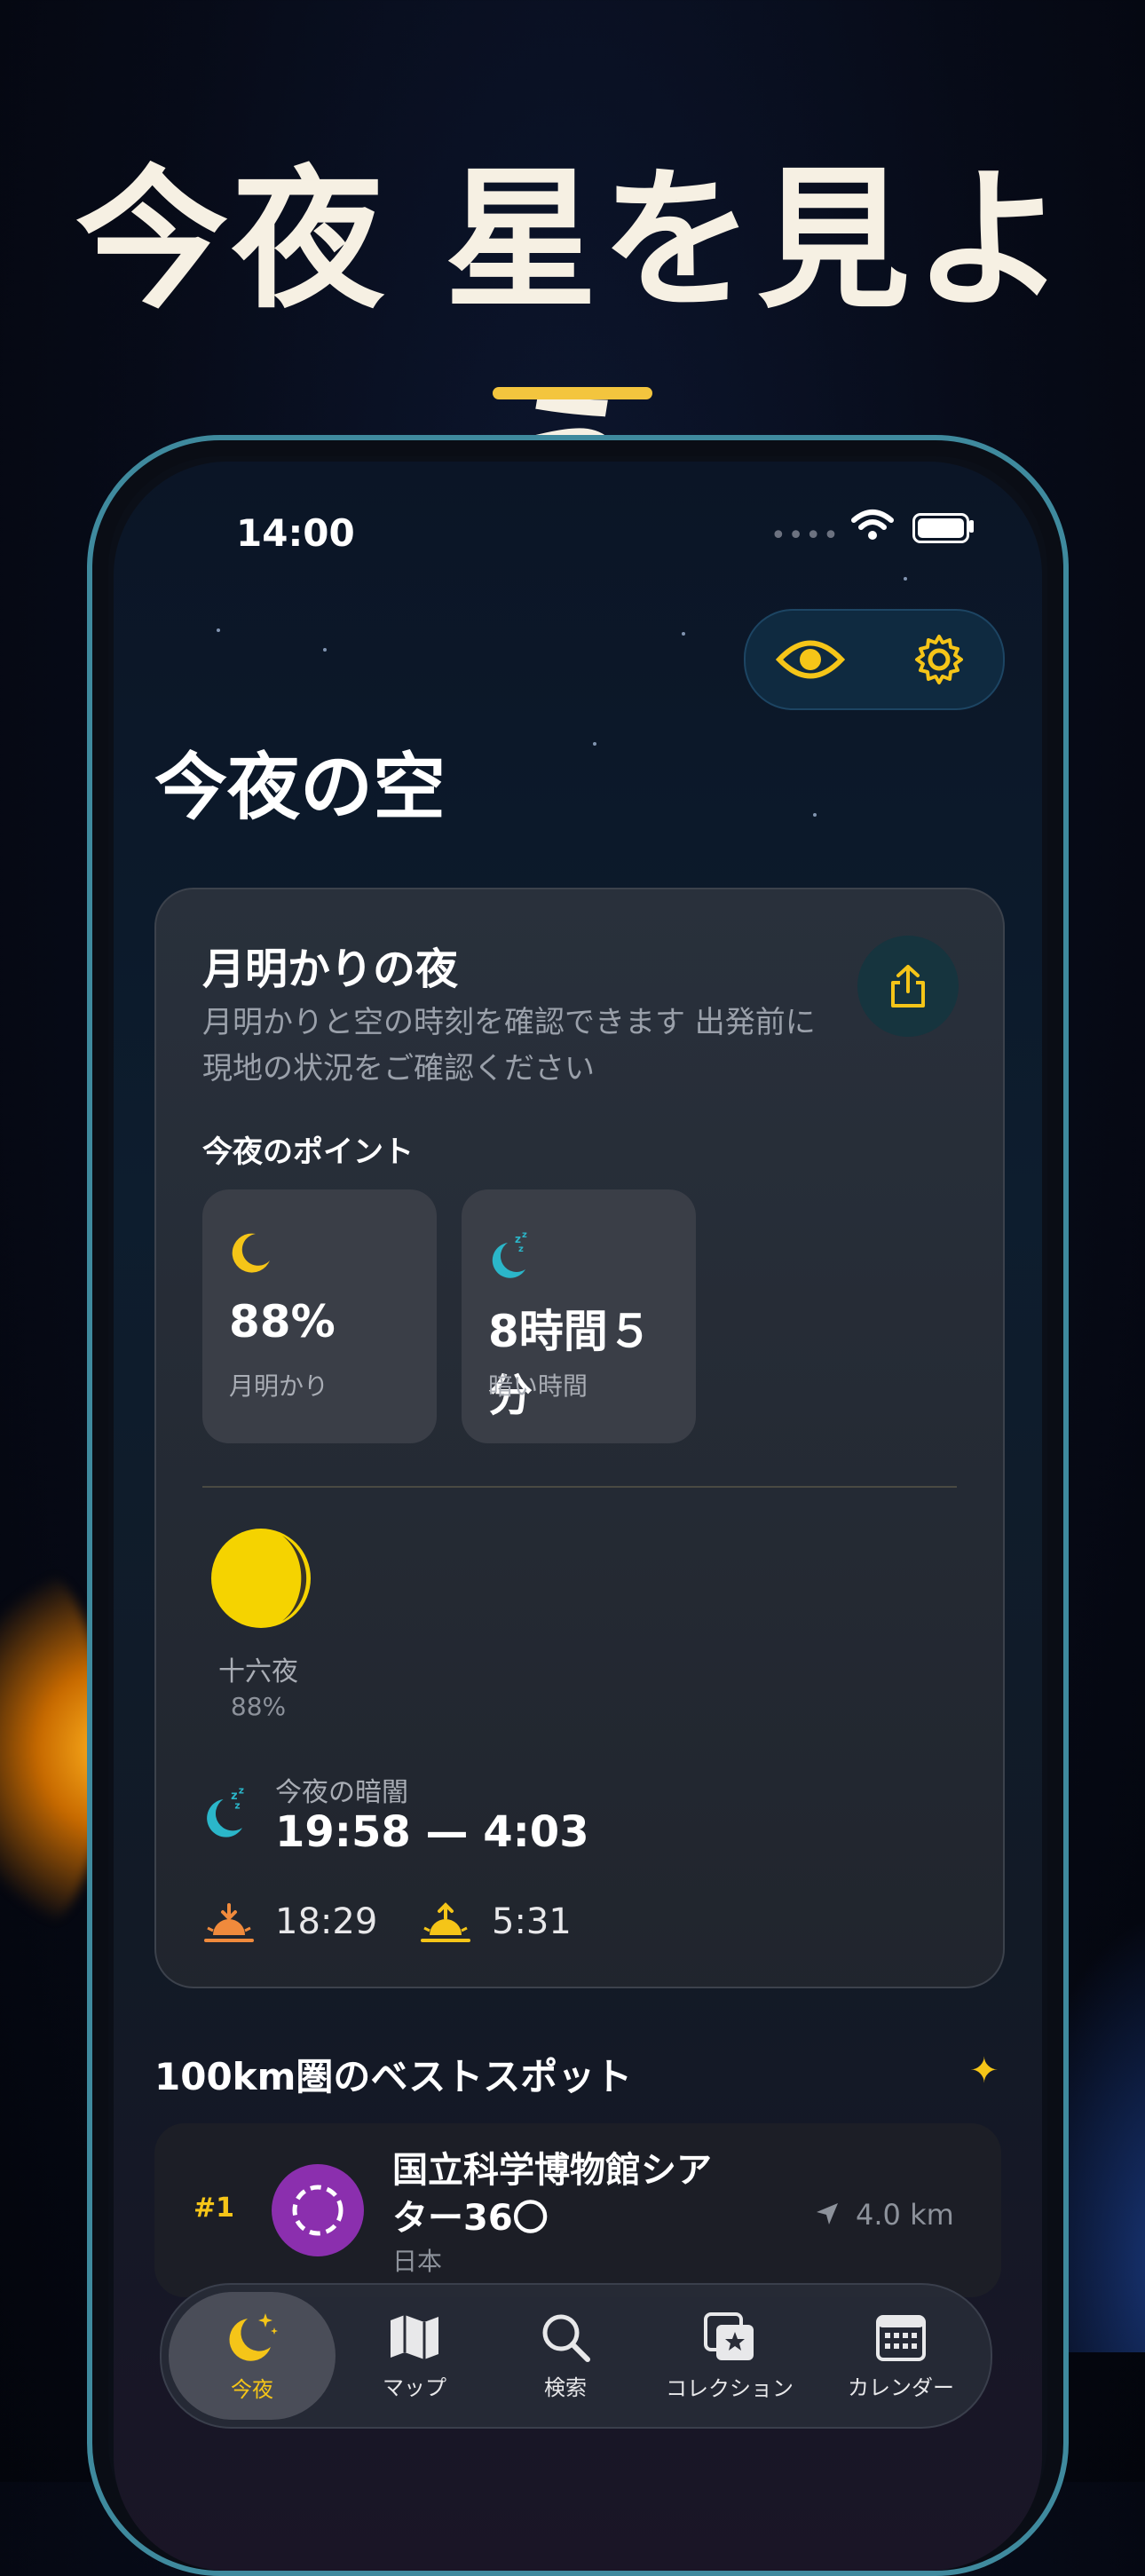  I want to click on spot-country: 日本, so click(417, 2261).